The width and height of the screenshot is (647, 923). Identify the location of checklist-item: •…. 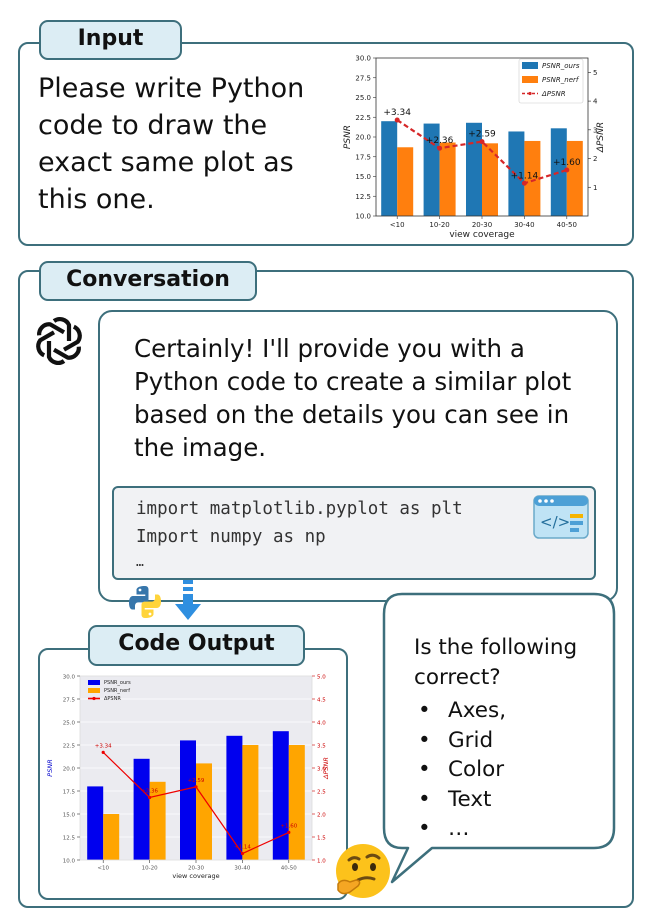
(444, 829).